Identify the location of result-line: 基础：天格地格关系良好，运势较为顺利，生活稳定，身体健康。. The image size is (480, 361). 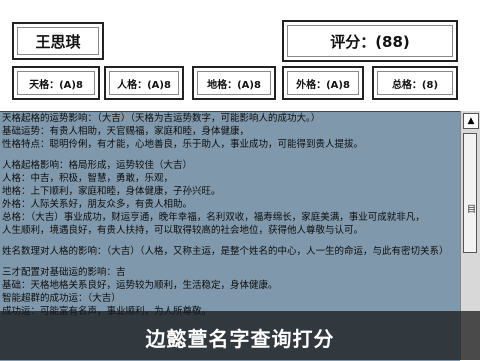
(140, 285).